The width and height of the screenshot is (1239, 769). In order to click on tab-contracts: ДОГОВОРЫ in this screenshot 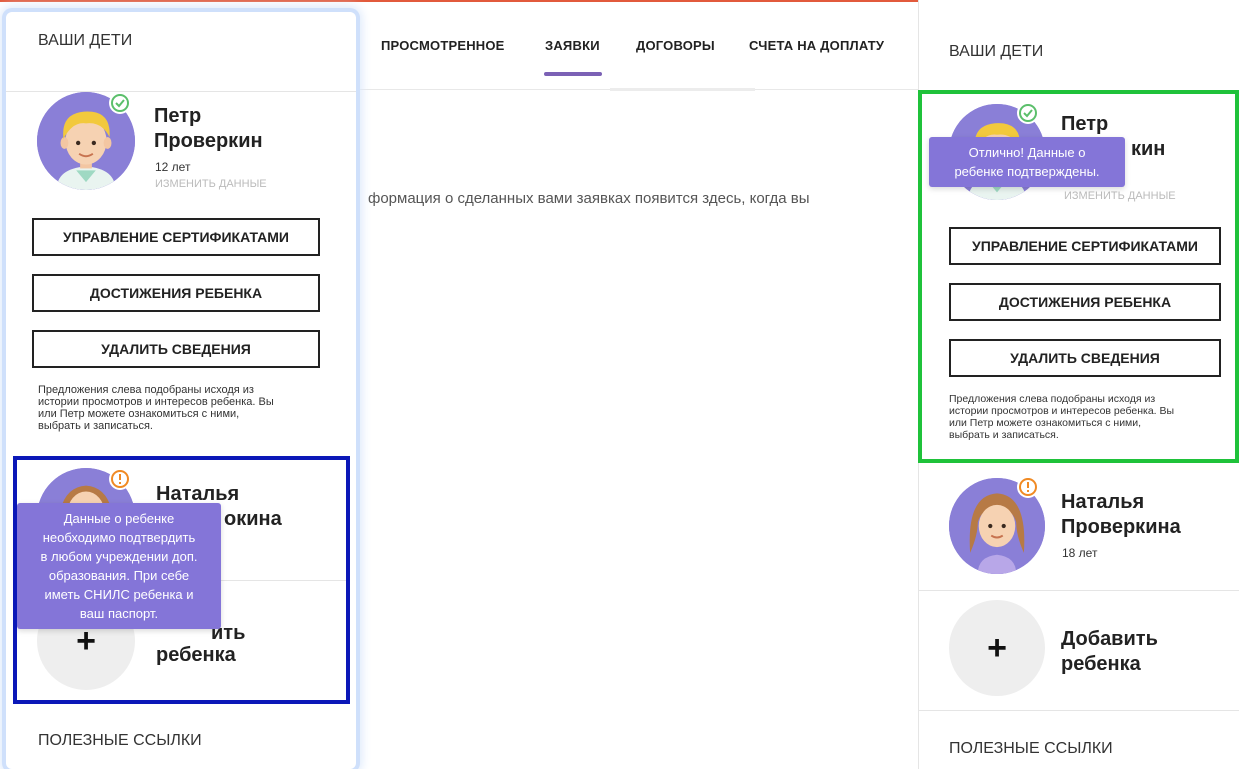, I will do `click(675, 45)`.